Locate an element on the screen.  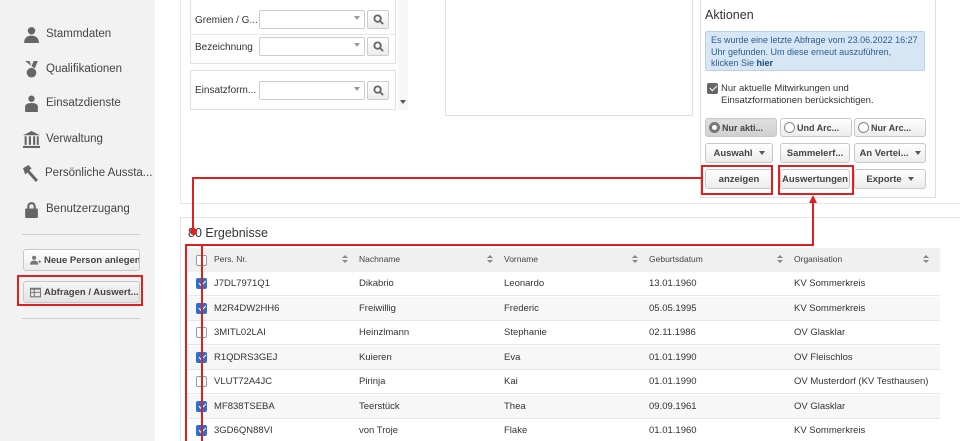
selection-dropdown-button: Auswahl is located at coordinates (739, 153).